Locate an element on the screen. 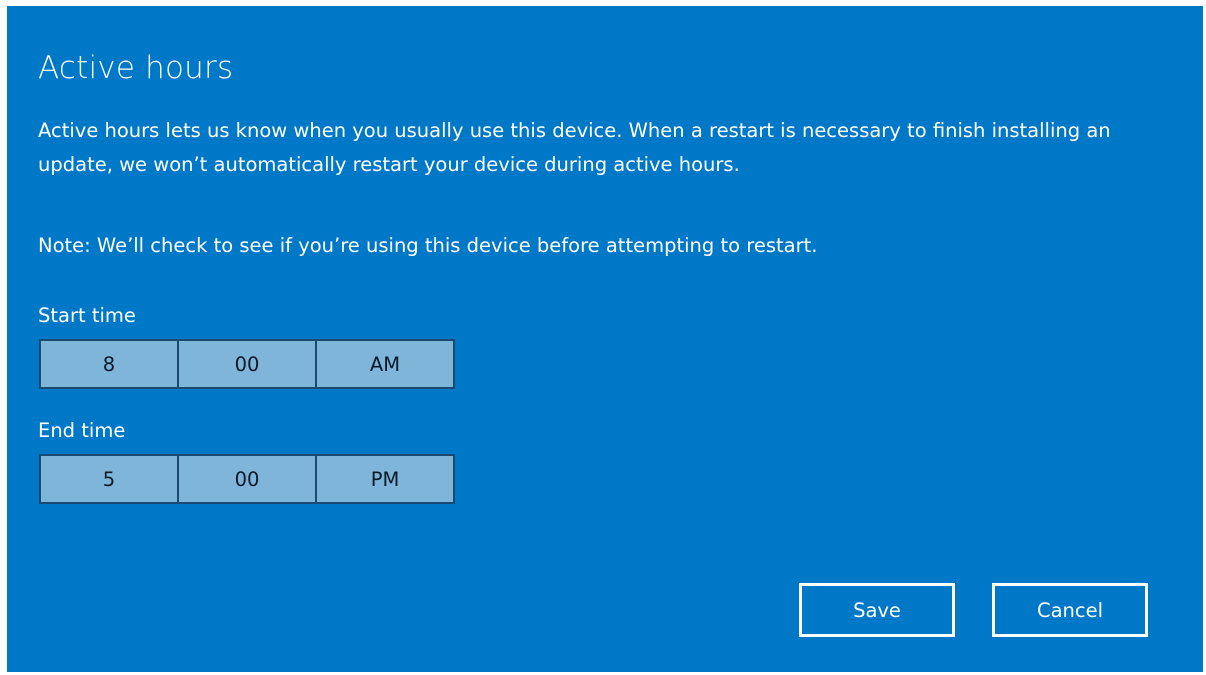 Image resolution: width=1206 pixels, height=675 pixels. start-time-picker: 8 00 AM is located at coordinates (247, 364).